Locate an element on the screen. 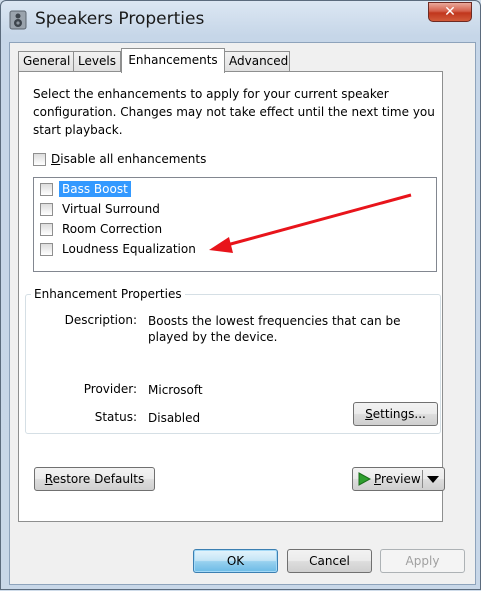 Image resolution: width=481 pixels, height=591 pixels. tab-general: General is located at coordinates (46, 61).